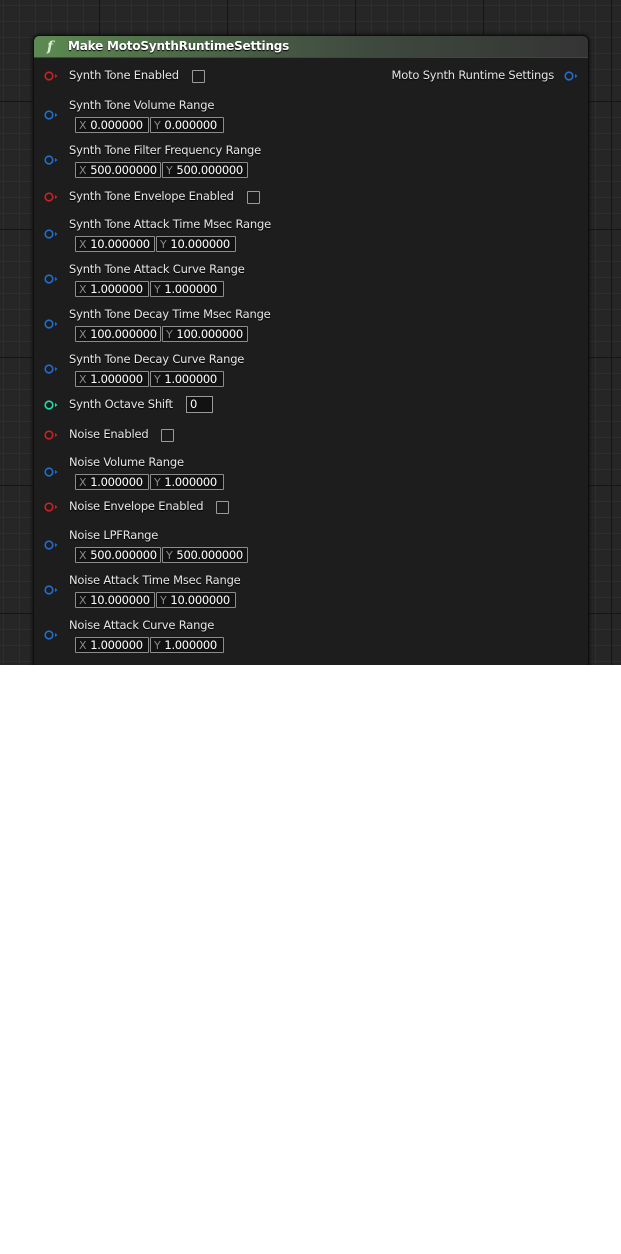 The height and width of the screenshot is (1254, 621). What do you see at coordinates (199, 404) in the screenshot?
I see `octave-shift-input: 0` at bounding box center [199, 404].